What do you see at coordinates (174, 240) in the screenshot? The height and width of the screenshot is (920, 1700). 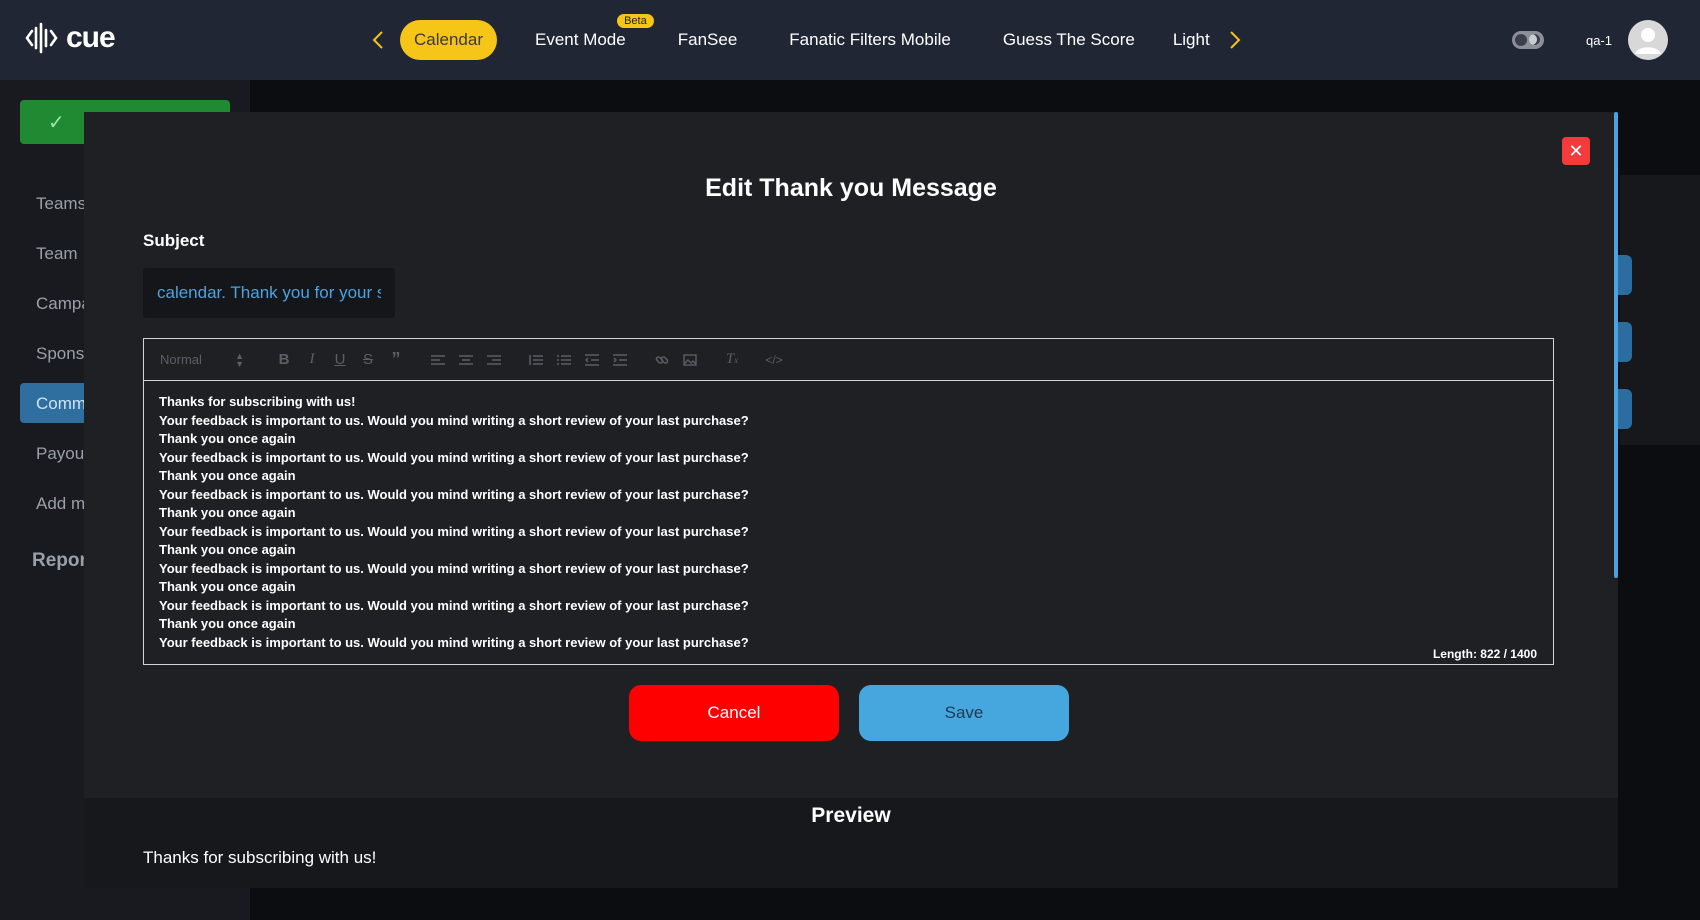 I see `subject-label: Subject` at bounding box center [174, 240].